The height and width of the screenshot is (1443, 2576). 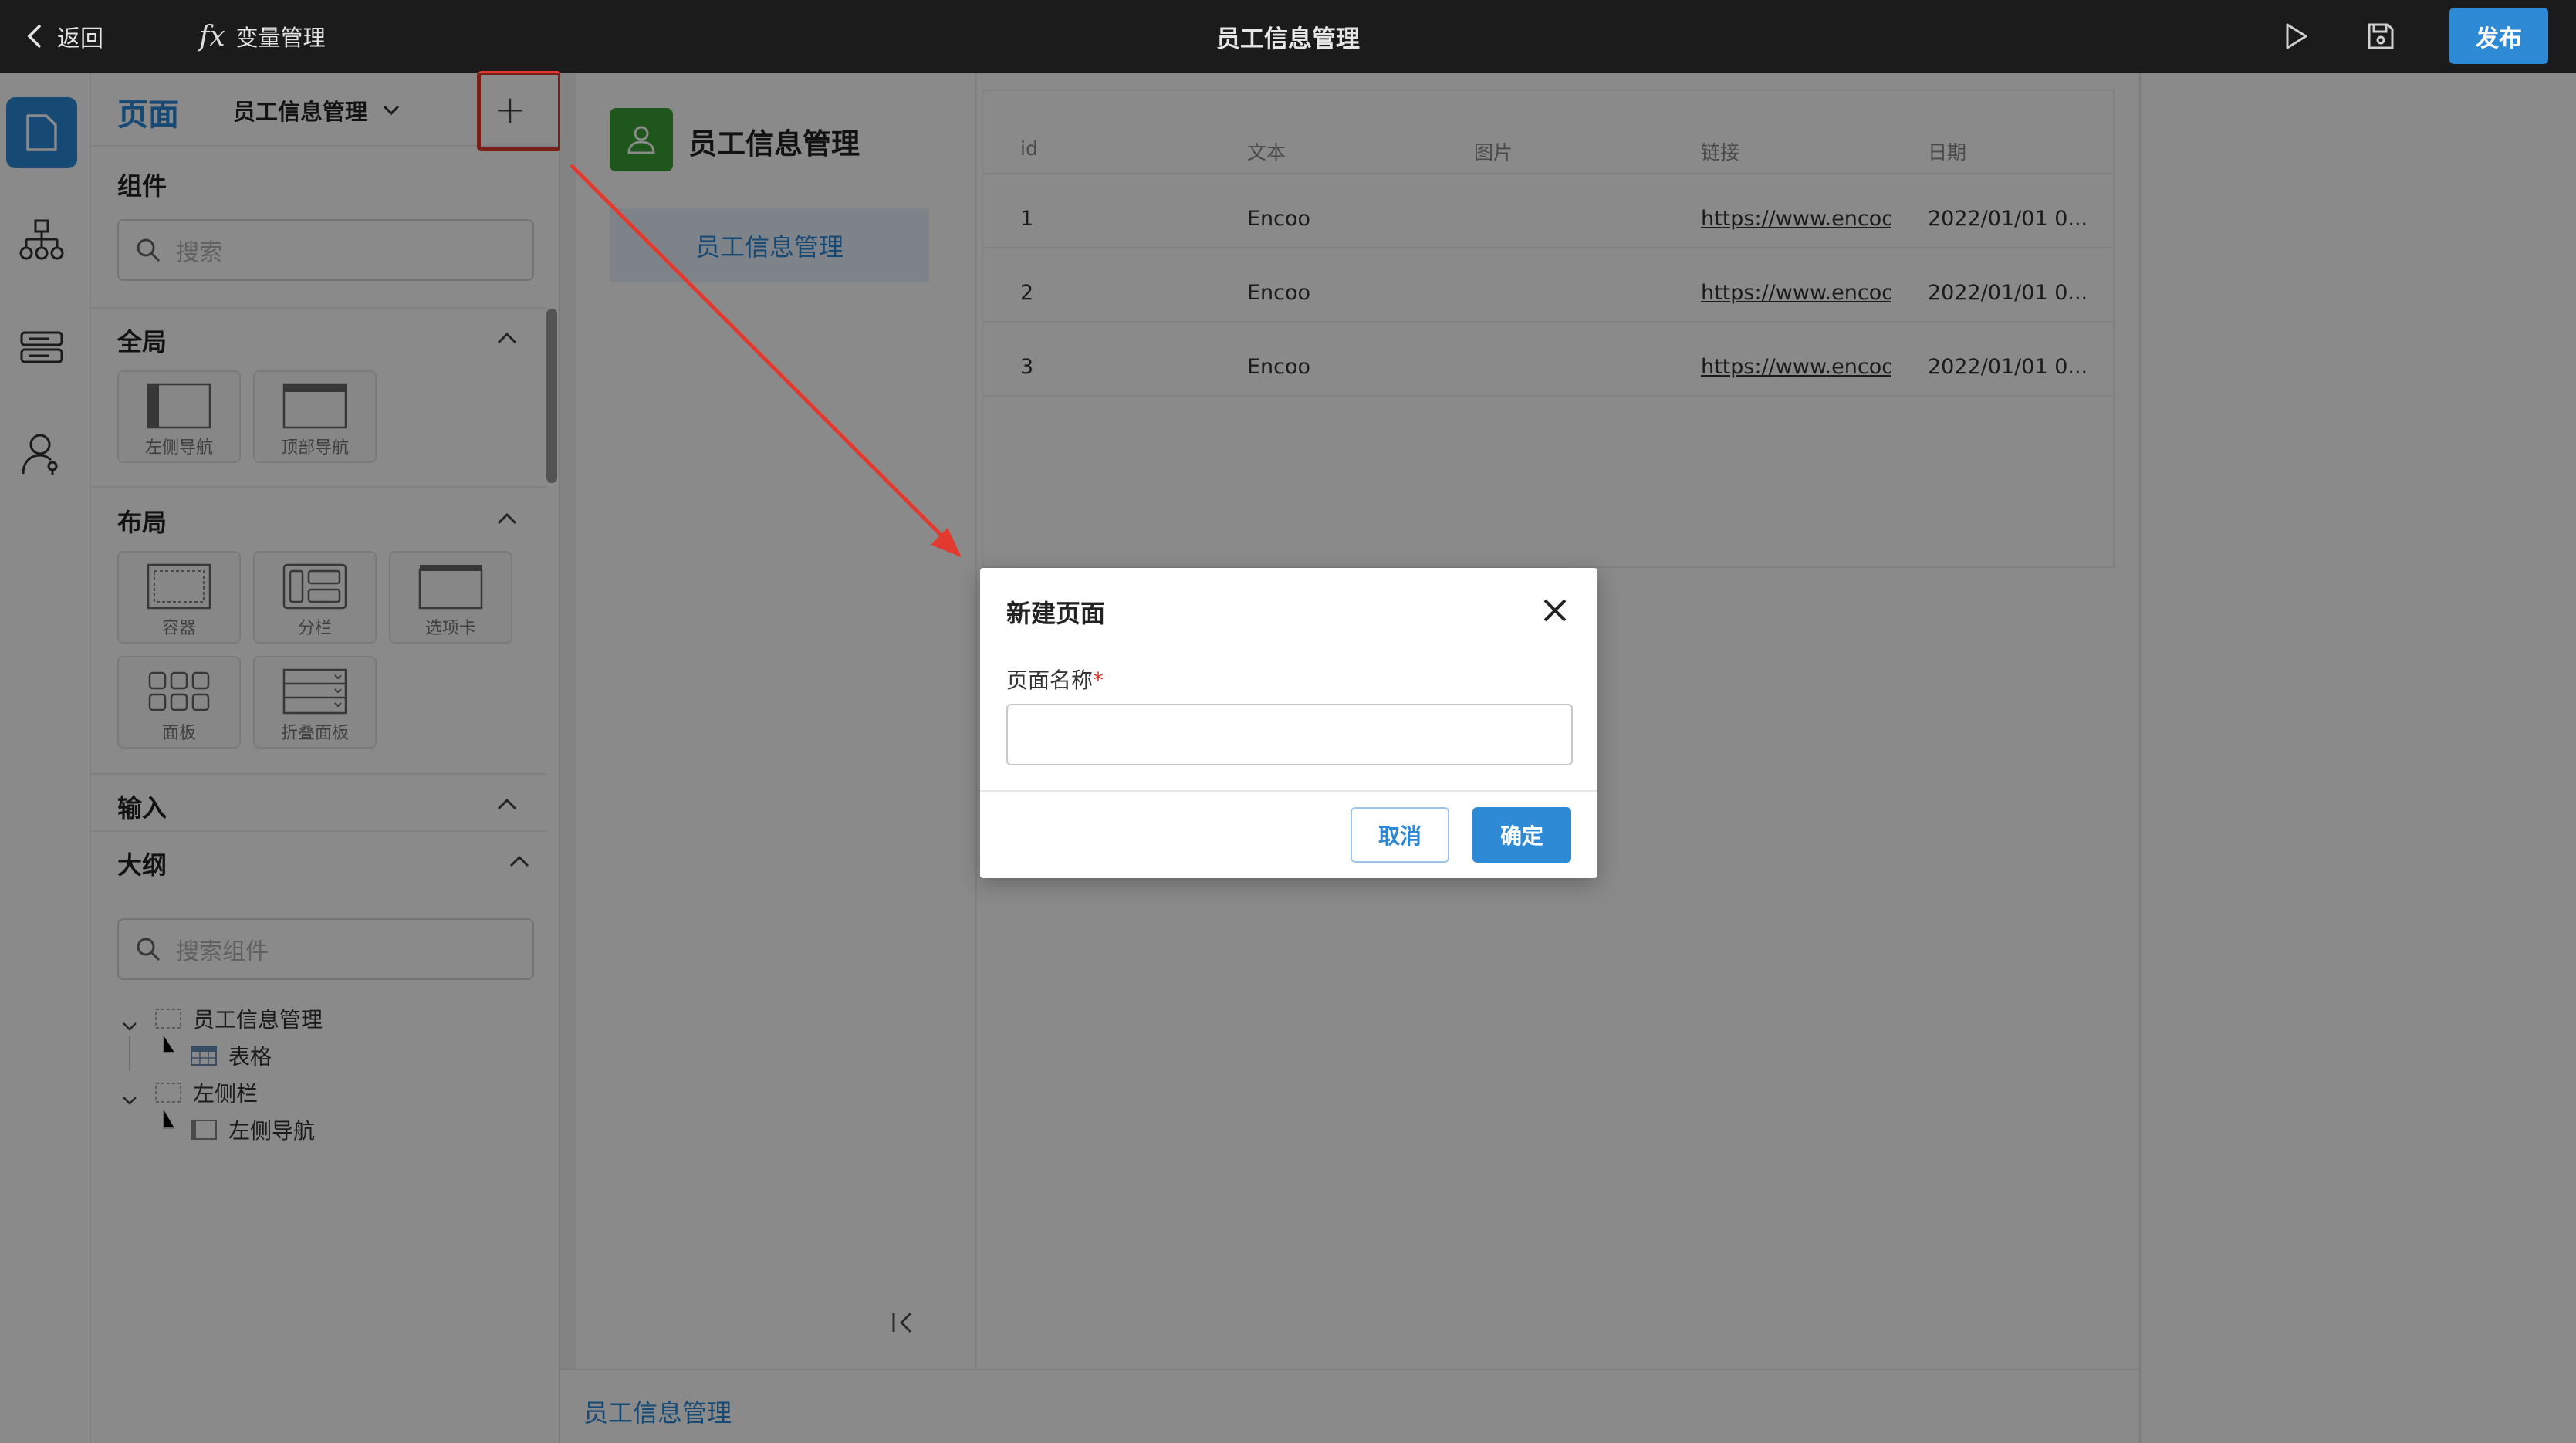 What do you see at coordinates (1098, 680) in the screenshot?
I see `required-mark: *` at bounding box center [1098, 680].